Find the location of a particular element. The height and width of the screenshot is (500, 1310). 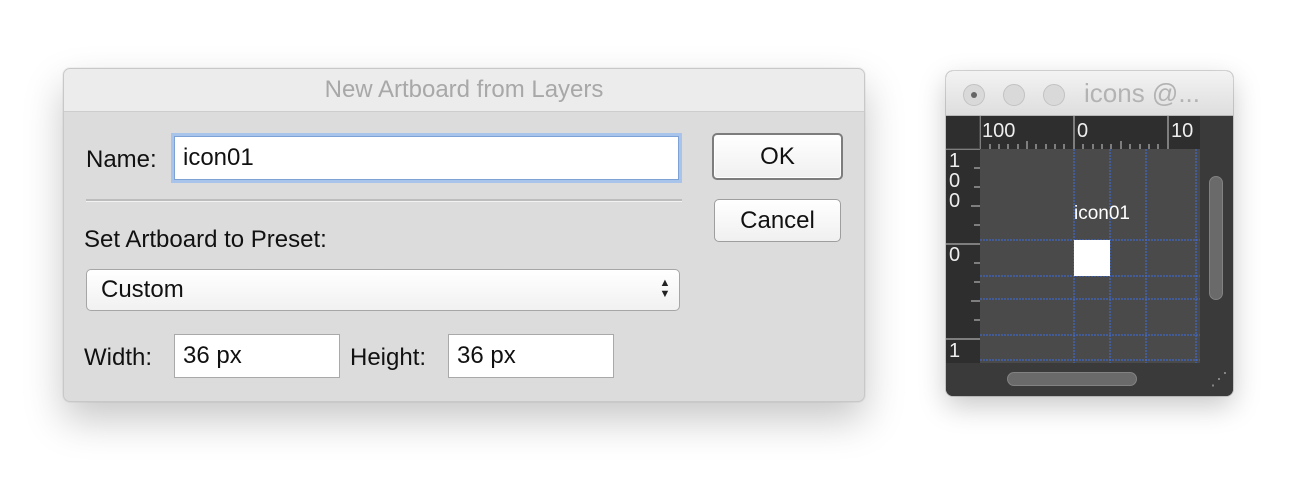

ruler-left-label: 1 0 0 is located at coordinates (955, 181).